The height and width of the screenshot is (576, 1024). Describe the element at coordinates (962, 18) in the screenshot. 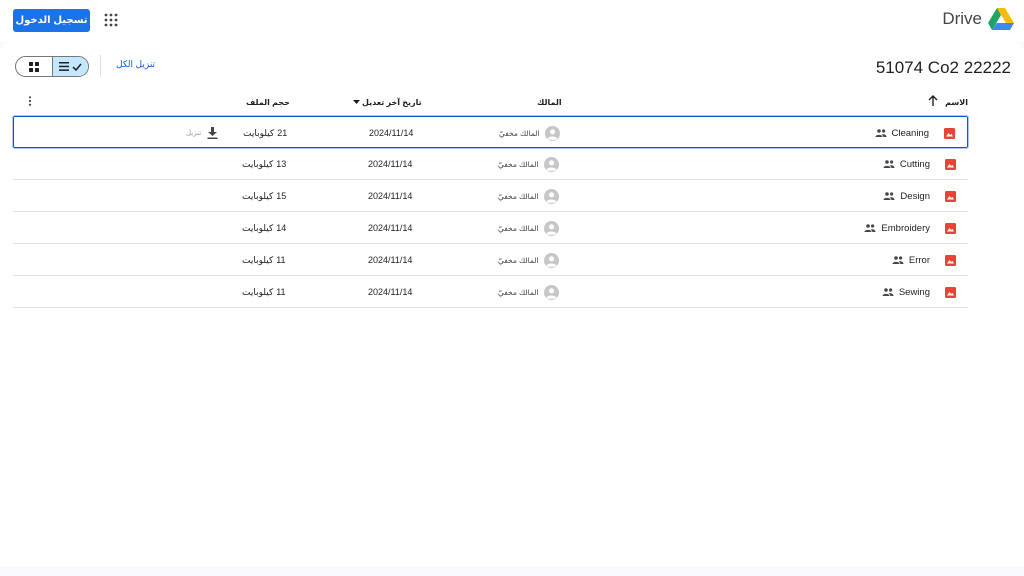

I see `brand-name: Drive` at that location.